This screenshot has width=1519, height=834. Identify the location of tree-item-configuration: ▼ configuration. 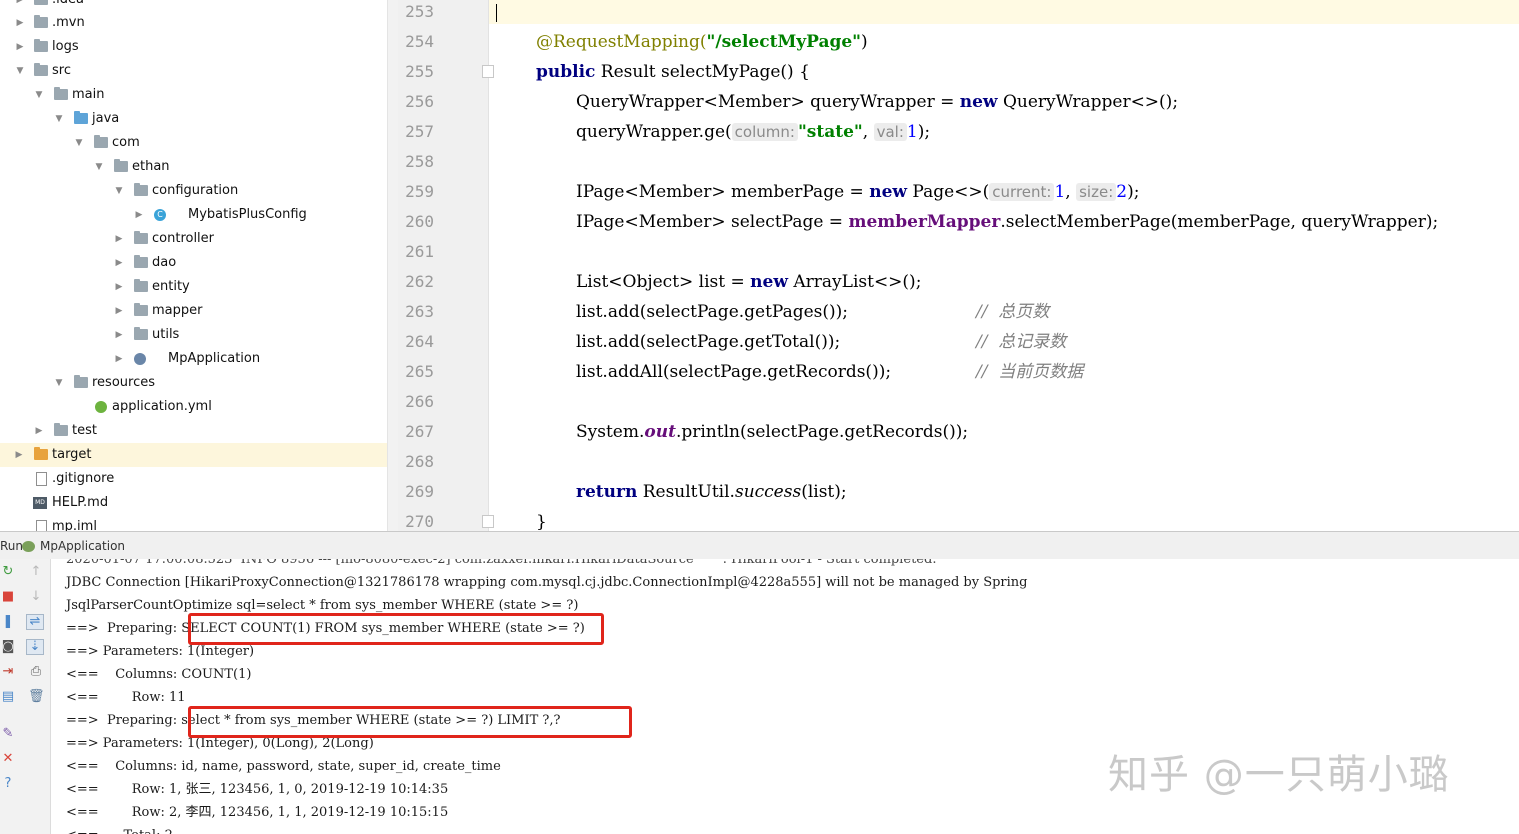
(193, 191).